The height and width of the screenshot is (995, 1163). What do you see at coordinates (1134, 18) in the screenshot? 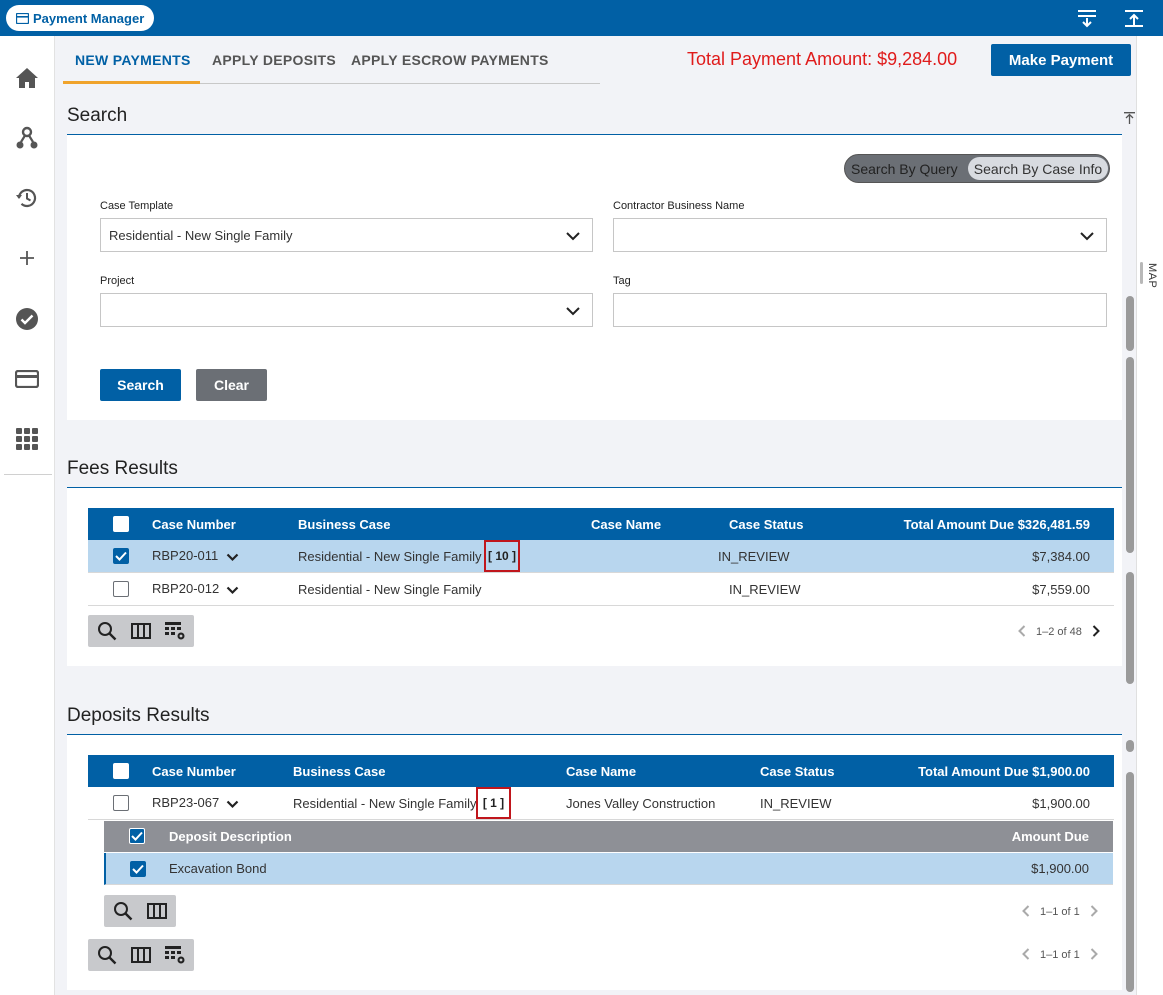
I see `expand-all-icon` at bounding box center [1134, 18].